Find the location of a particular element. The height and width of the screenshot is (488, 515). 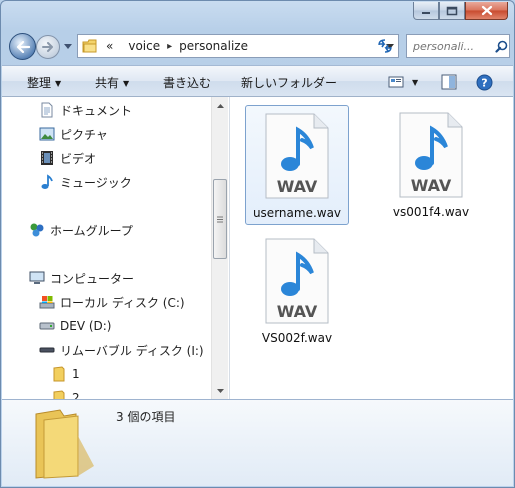

command-toolbar: 整理 ▼ 共有 ▼ 書き込む 新しいフォルダー ▼ ? is located at coordinates (257, 81).